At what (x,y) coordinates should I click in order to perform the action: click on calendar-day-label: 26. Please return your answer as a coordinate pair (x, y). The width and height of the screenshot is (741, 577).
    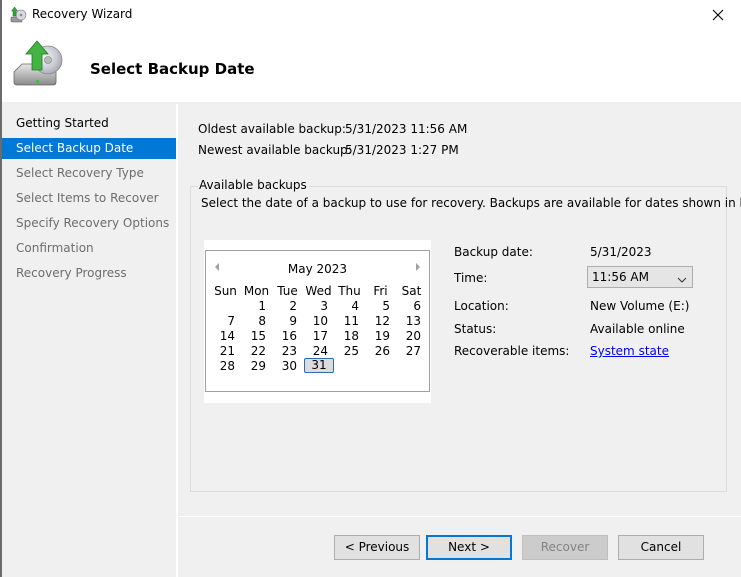
    Looking at the image, I should click on (382, 350).